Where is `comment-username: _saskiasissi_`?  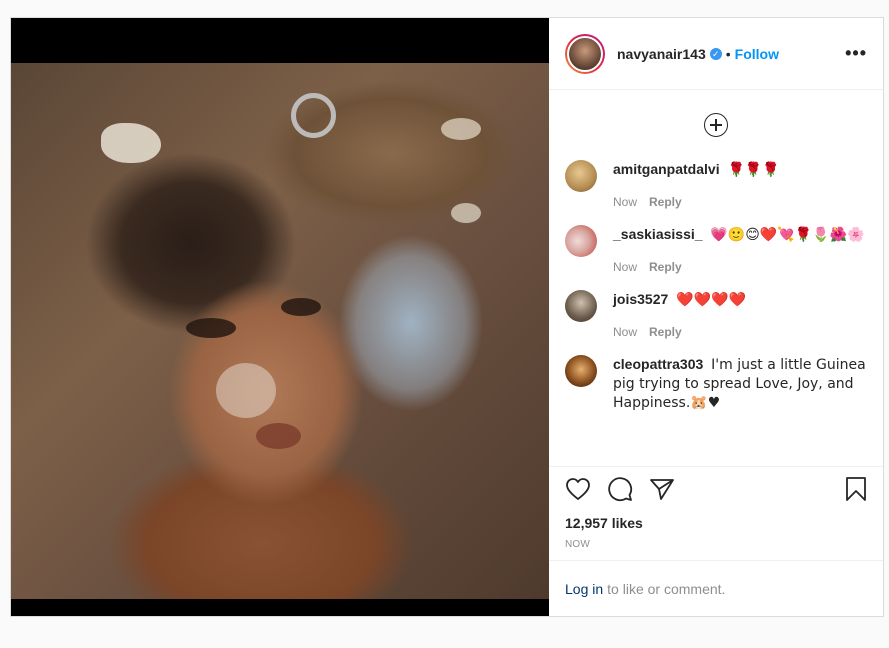 comment-username: _saskiasissi_ is located at coordinates (658, 234).